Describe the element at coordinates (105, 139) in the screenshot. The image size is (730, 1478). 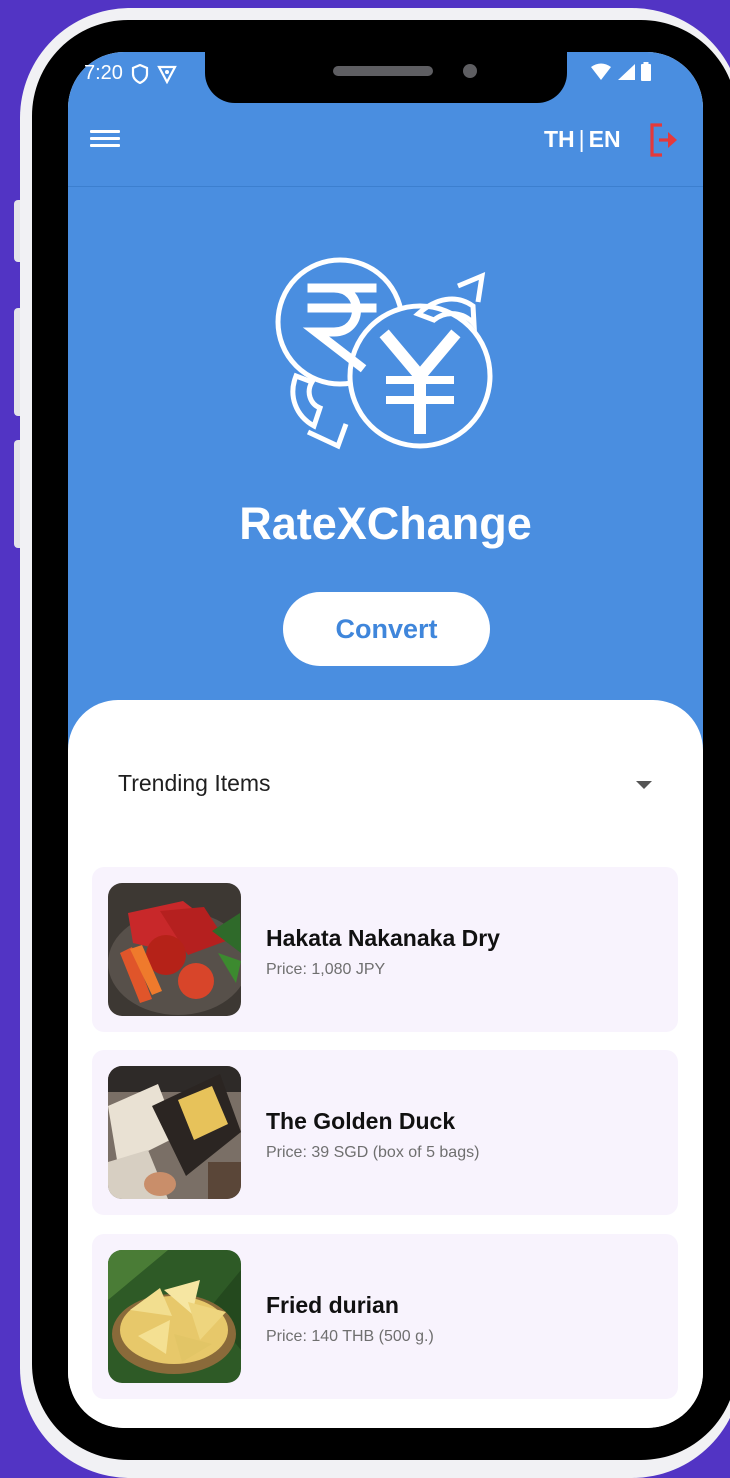
I see `hamburger-menu-icon` at that location.